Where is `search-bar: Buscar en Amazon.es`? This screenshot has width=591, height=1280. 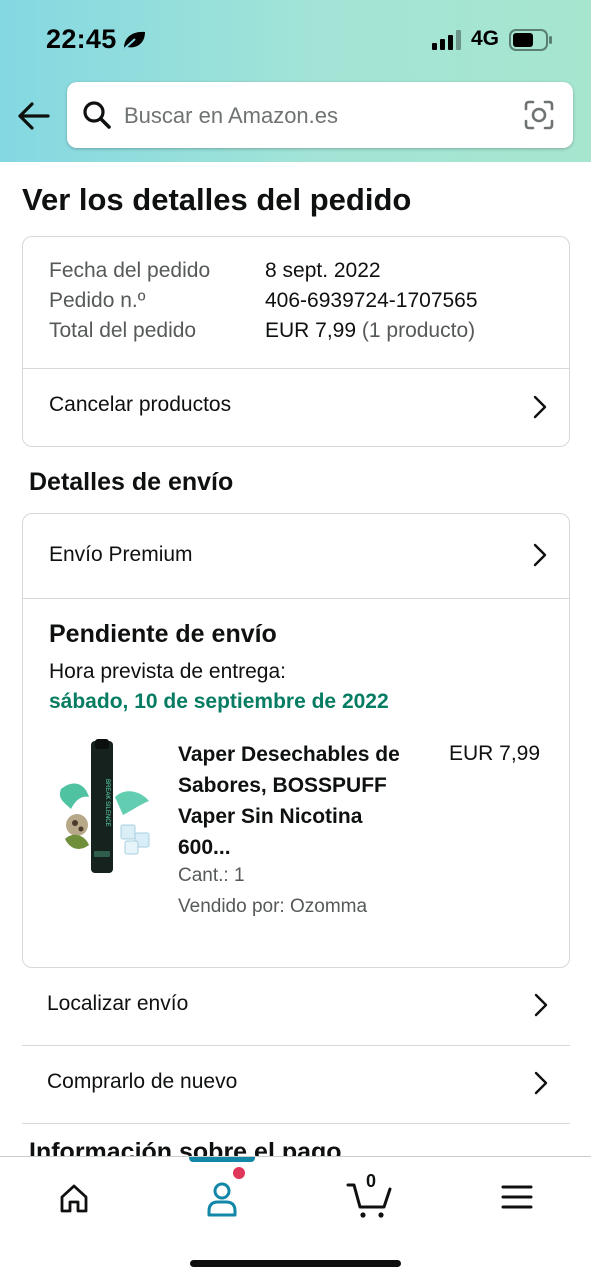
search-bar: Buscar en Amazon.es is located at coordinates (320, 115).